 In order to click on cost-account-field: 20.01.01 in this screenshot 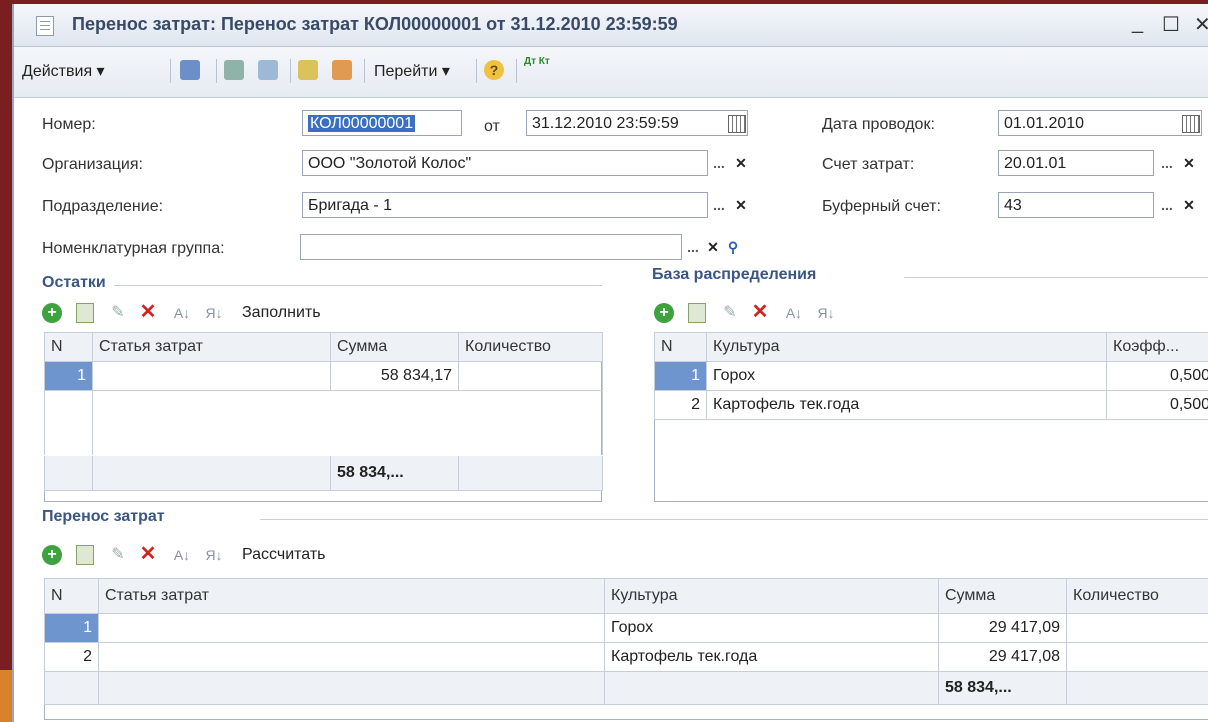, I will do `click(1076, 163)`.